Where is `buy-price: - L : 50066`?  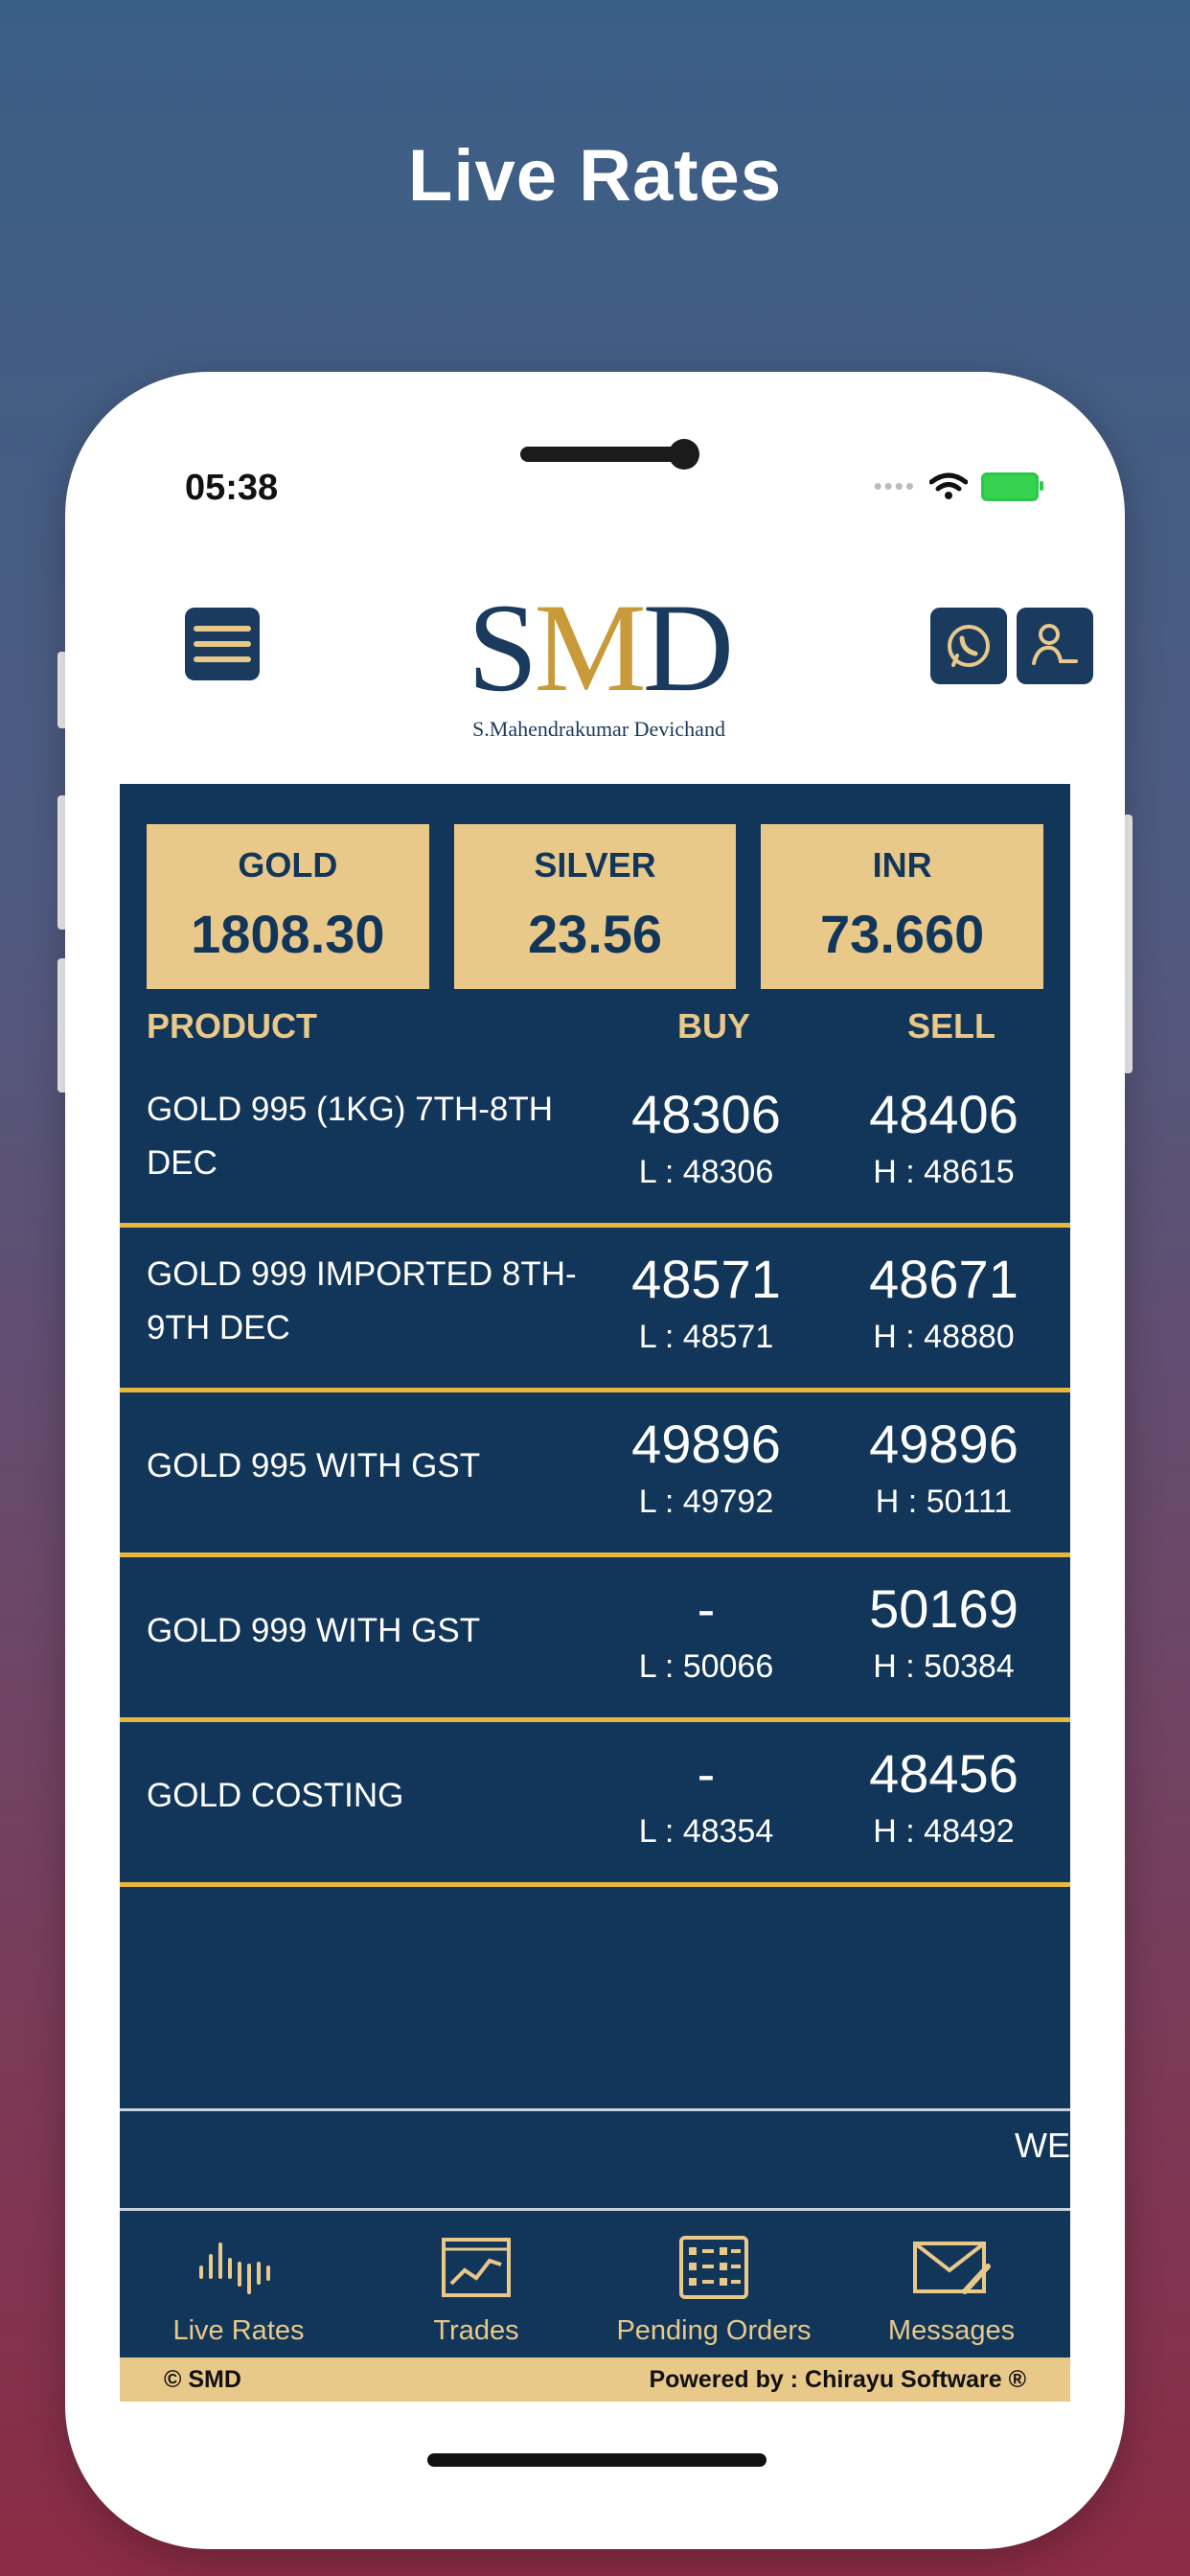 buy-price: - L : 50066 is located at coordinates (706, 1631).